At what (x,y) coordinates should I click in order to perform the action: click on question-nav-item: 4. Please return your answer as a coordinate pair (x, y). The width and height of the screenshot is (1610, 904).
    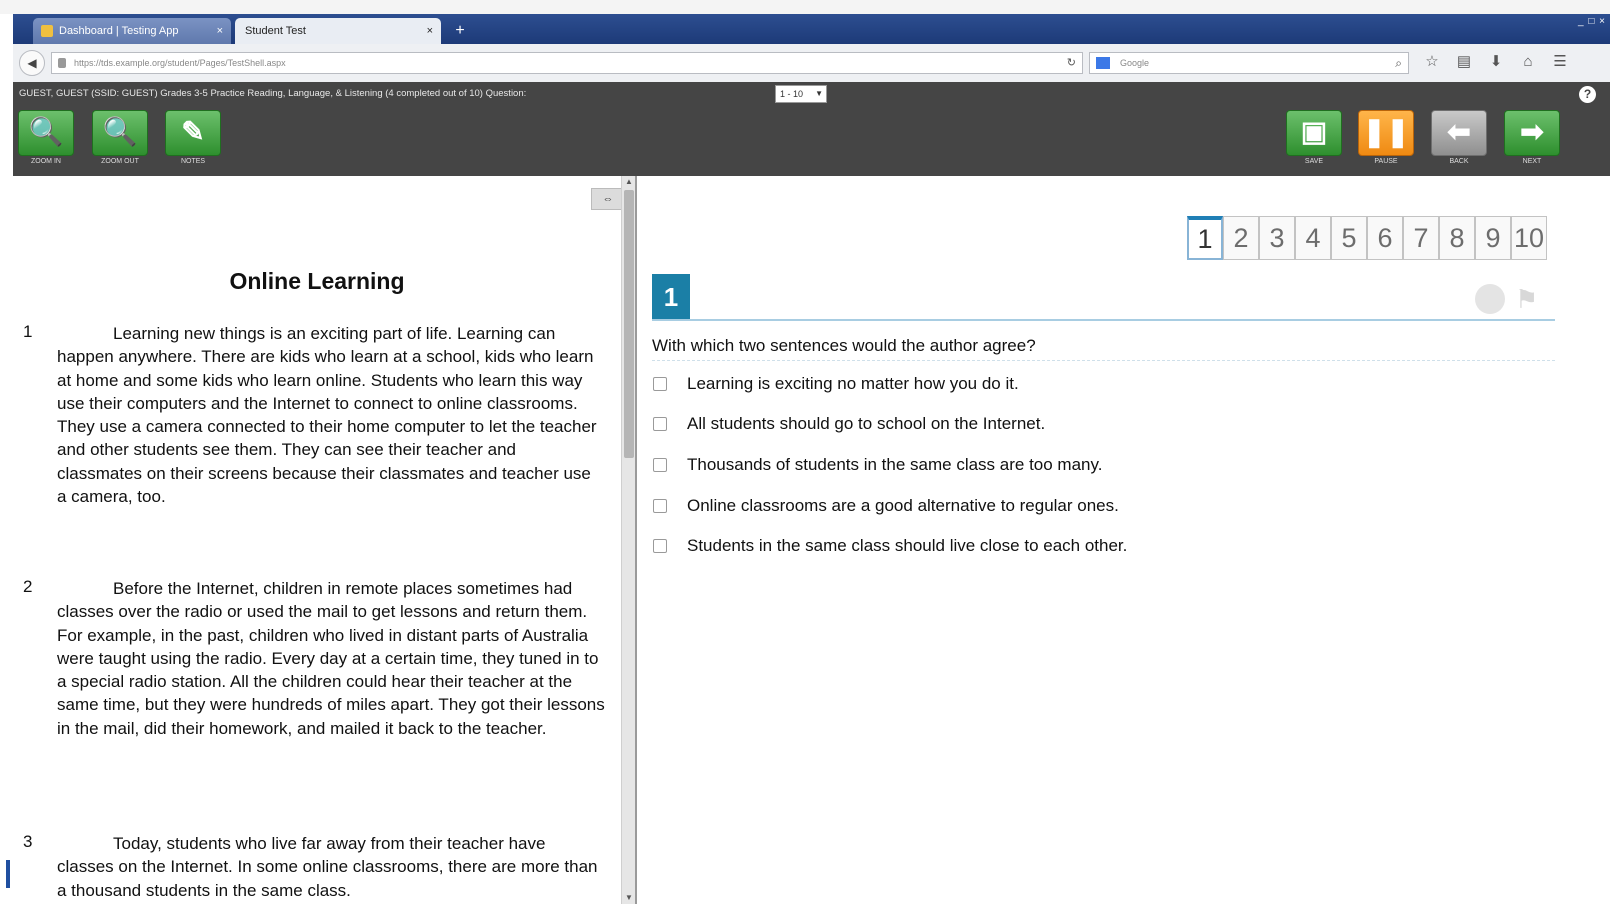
    Looking at the image, I should click on (1313, 238).